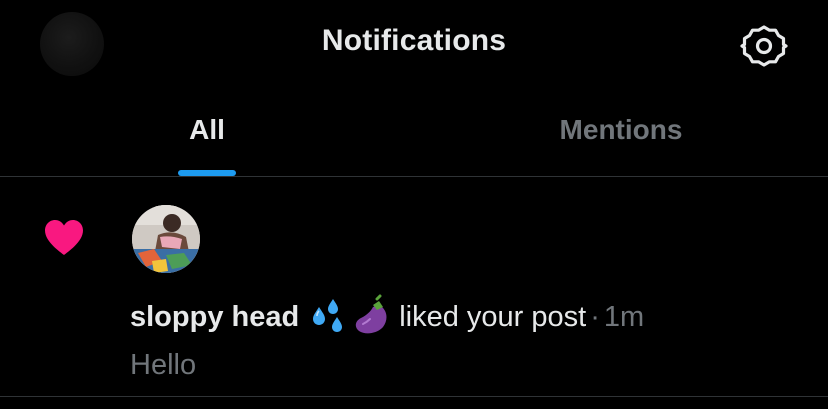 Image resolution: width=828 pixels, height=409 pixels. What do you see at coordinates (64, 237) in the screenshot?
I see `heart-icon` at bounding box center [64, 237].